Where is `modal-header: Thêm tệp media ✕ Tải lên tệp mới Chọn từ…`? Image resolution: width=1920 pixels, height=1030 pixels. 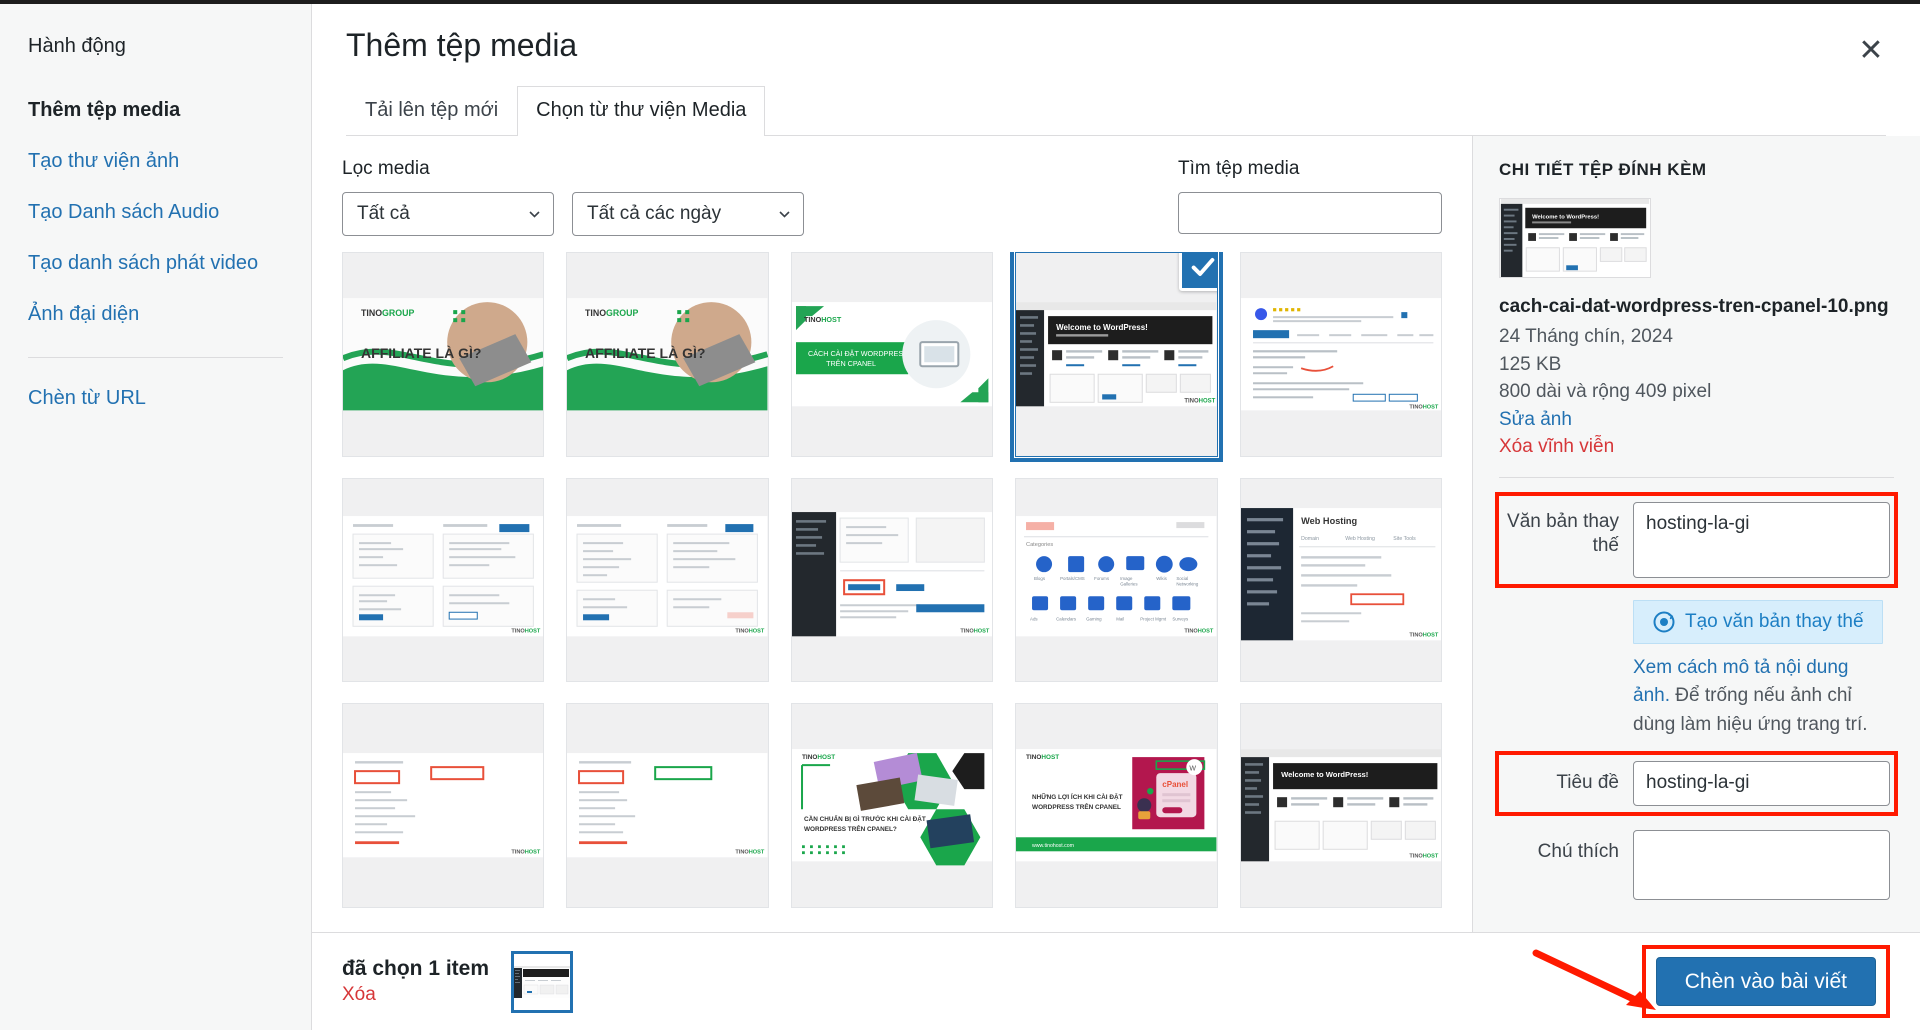
modal-header: Thêm tệp media ✕ Tải lên tệp mới Chọn từ… is located at coordinates (1116, 70).